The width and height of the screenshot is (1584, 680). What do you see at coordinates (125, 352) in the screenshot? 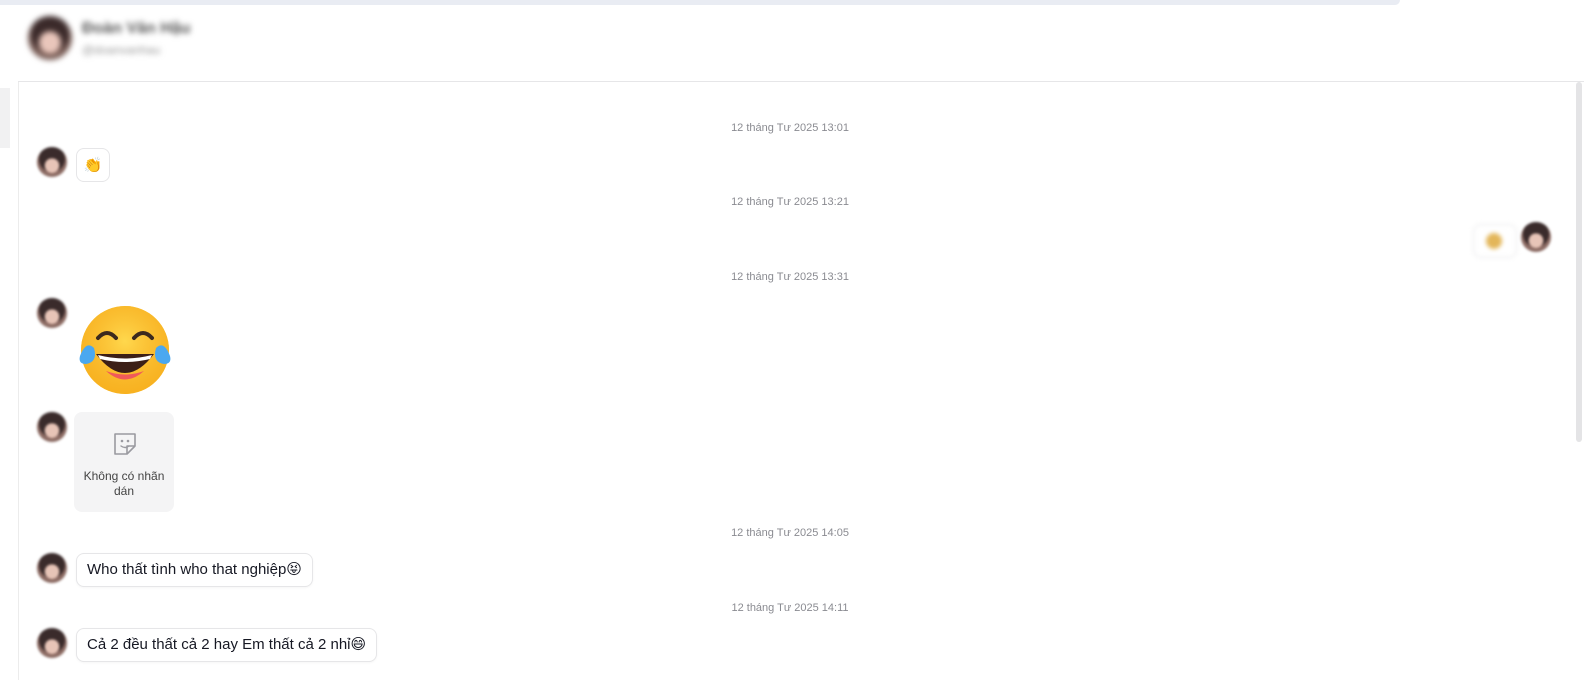
I see `face-with-tears-of-joy-icon` at bounding box center [125, 352].